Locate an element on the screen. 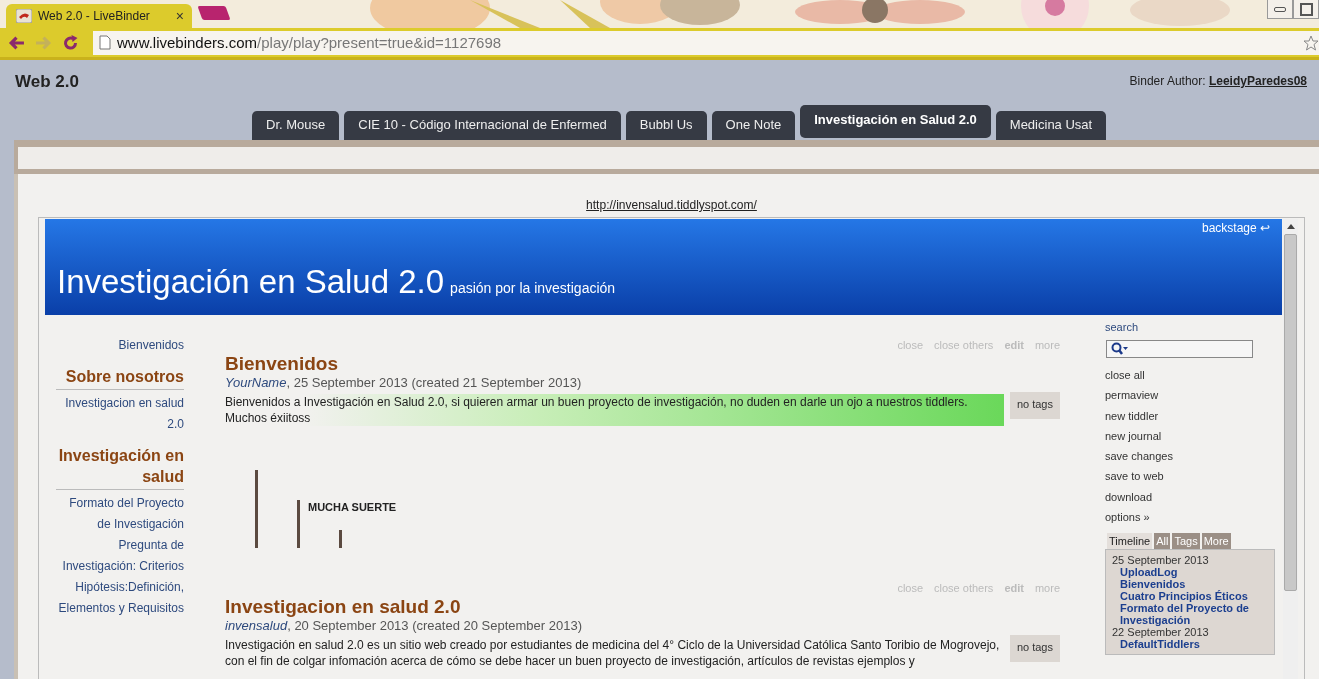  page-icon is located at coordinates (105, 42).